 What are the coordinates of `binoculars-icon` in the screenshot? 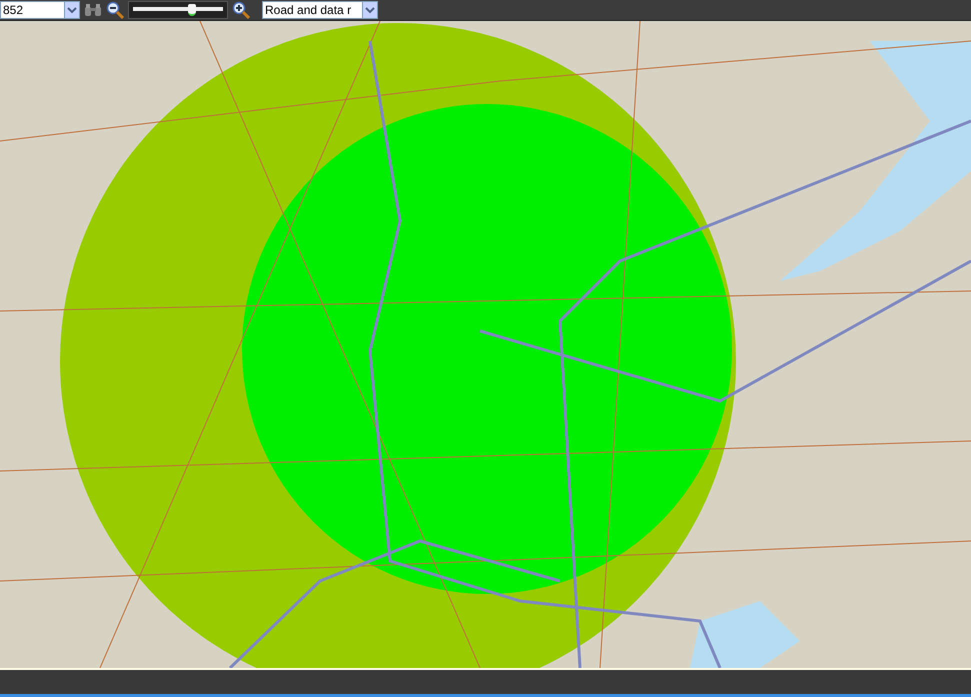 It's located at (93, 10).